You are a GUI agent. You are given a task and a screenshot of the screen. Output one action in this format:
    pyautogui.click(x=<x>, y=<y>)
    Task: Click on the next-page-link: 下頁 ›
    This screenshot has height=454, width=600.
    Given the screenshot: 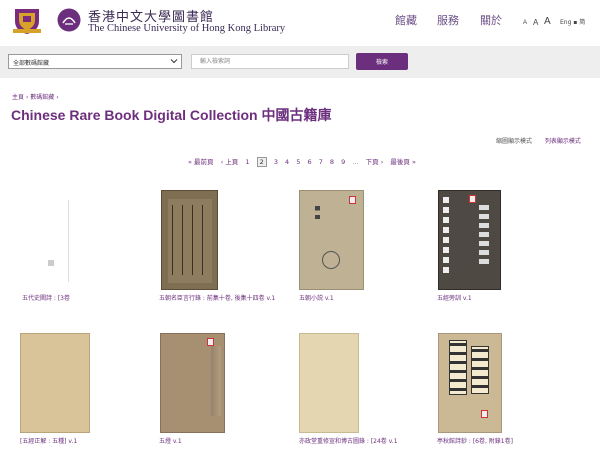 What is the action you would take?
    pyautogui.click(x=375, y=161)
    